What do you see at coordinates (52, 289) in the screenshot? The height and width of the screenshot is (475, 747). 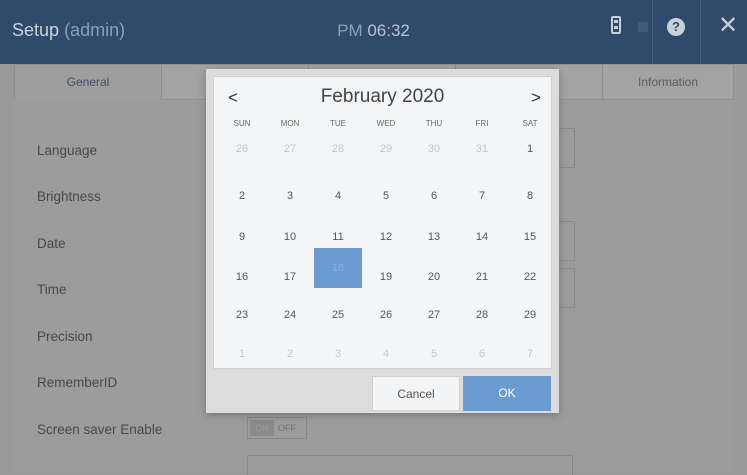 I see `setting-label-time: Time` at bounding box center [52, 289].